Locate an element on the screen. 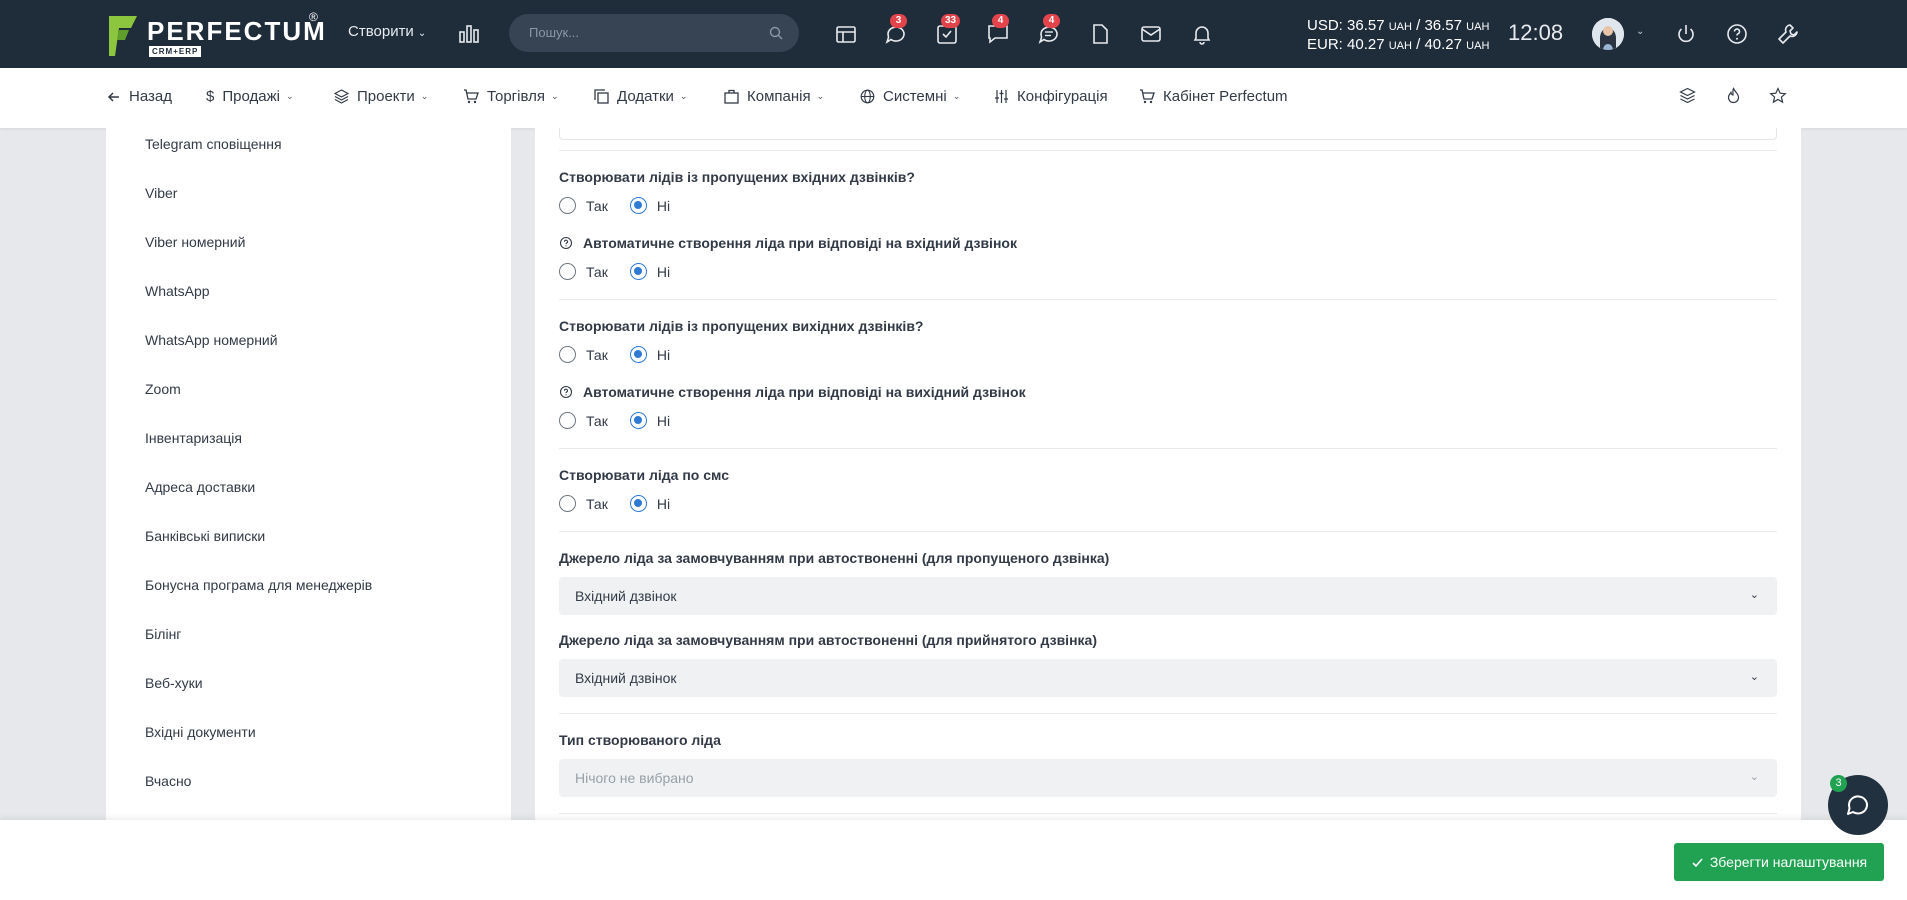 The image size is (1907, 900). avatar is located at coordinates (1608, 34).